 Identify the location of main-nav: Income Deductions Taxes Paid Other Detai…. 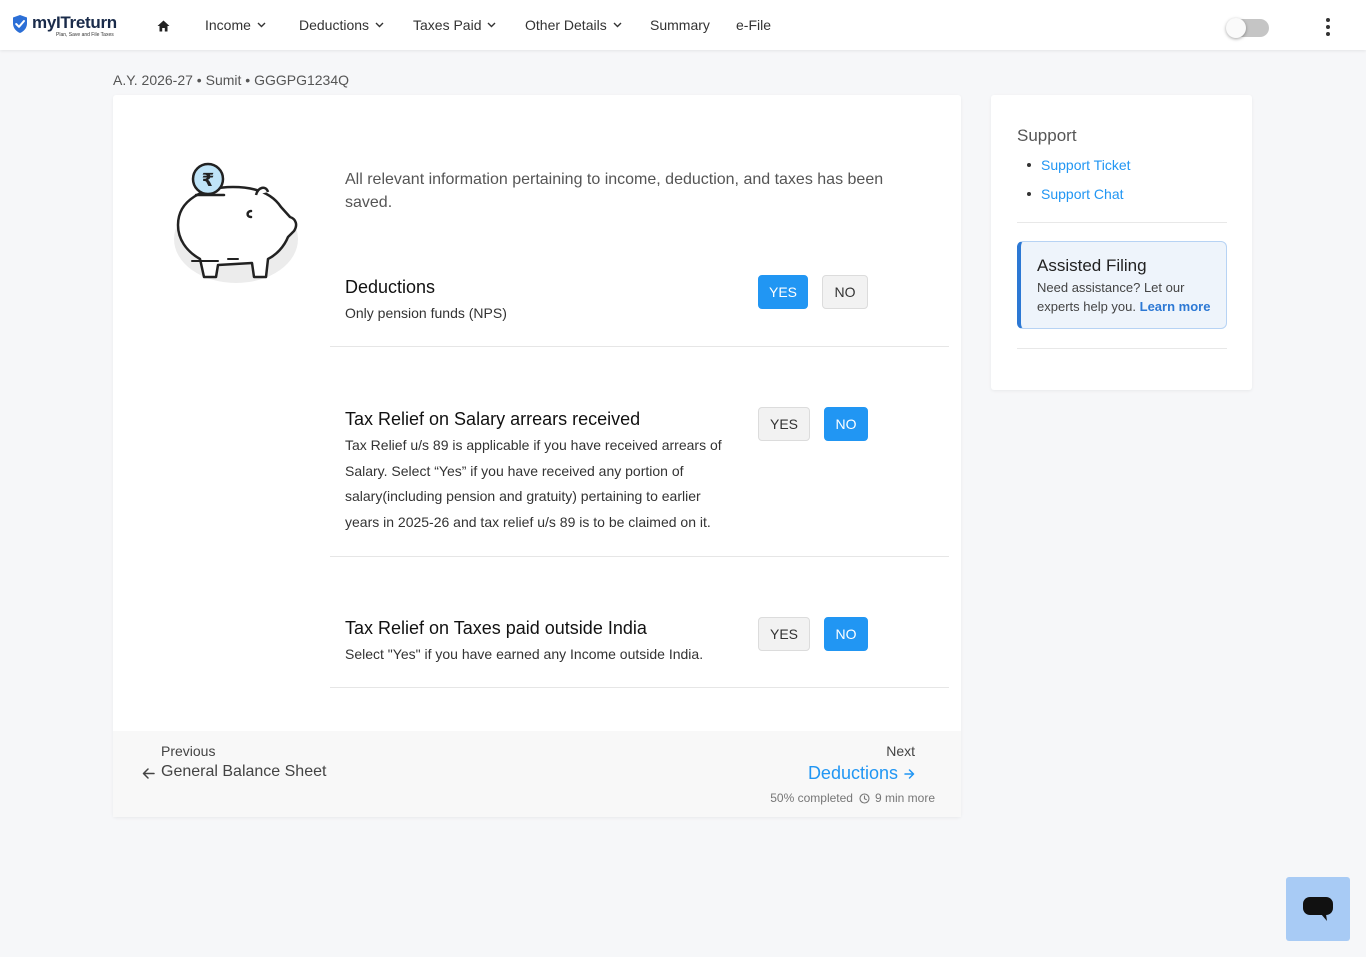
(488, 25).